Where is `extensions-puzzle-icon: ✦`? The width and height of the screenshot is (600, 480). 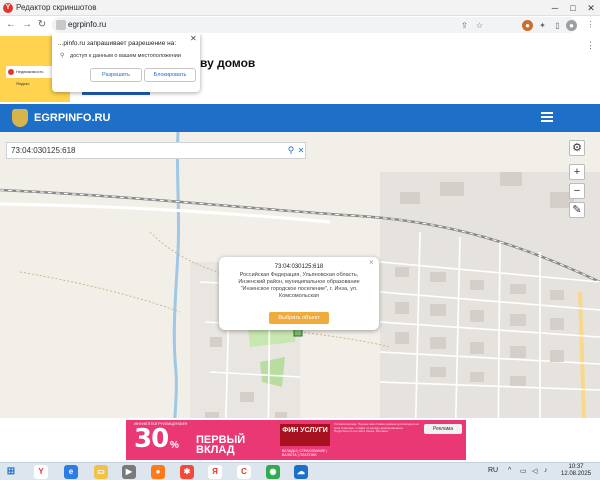
extensions-puzzle-icon: ✦ is located at coordinates (542, 25).